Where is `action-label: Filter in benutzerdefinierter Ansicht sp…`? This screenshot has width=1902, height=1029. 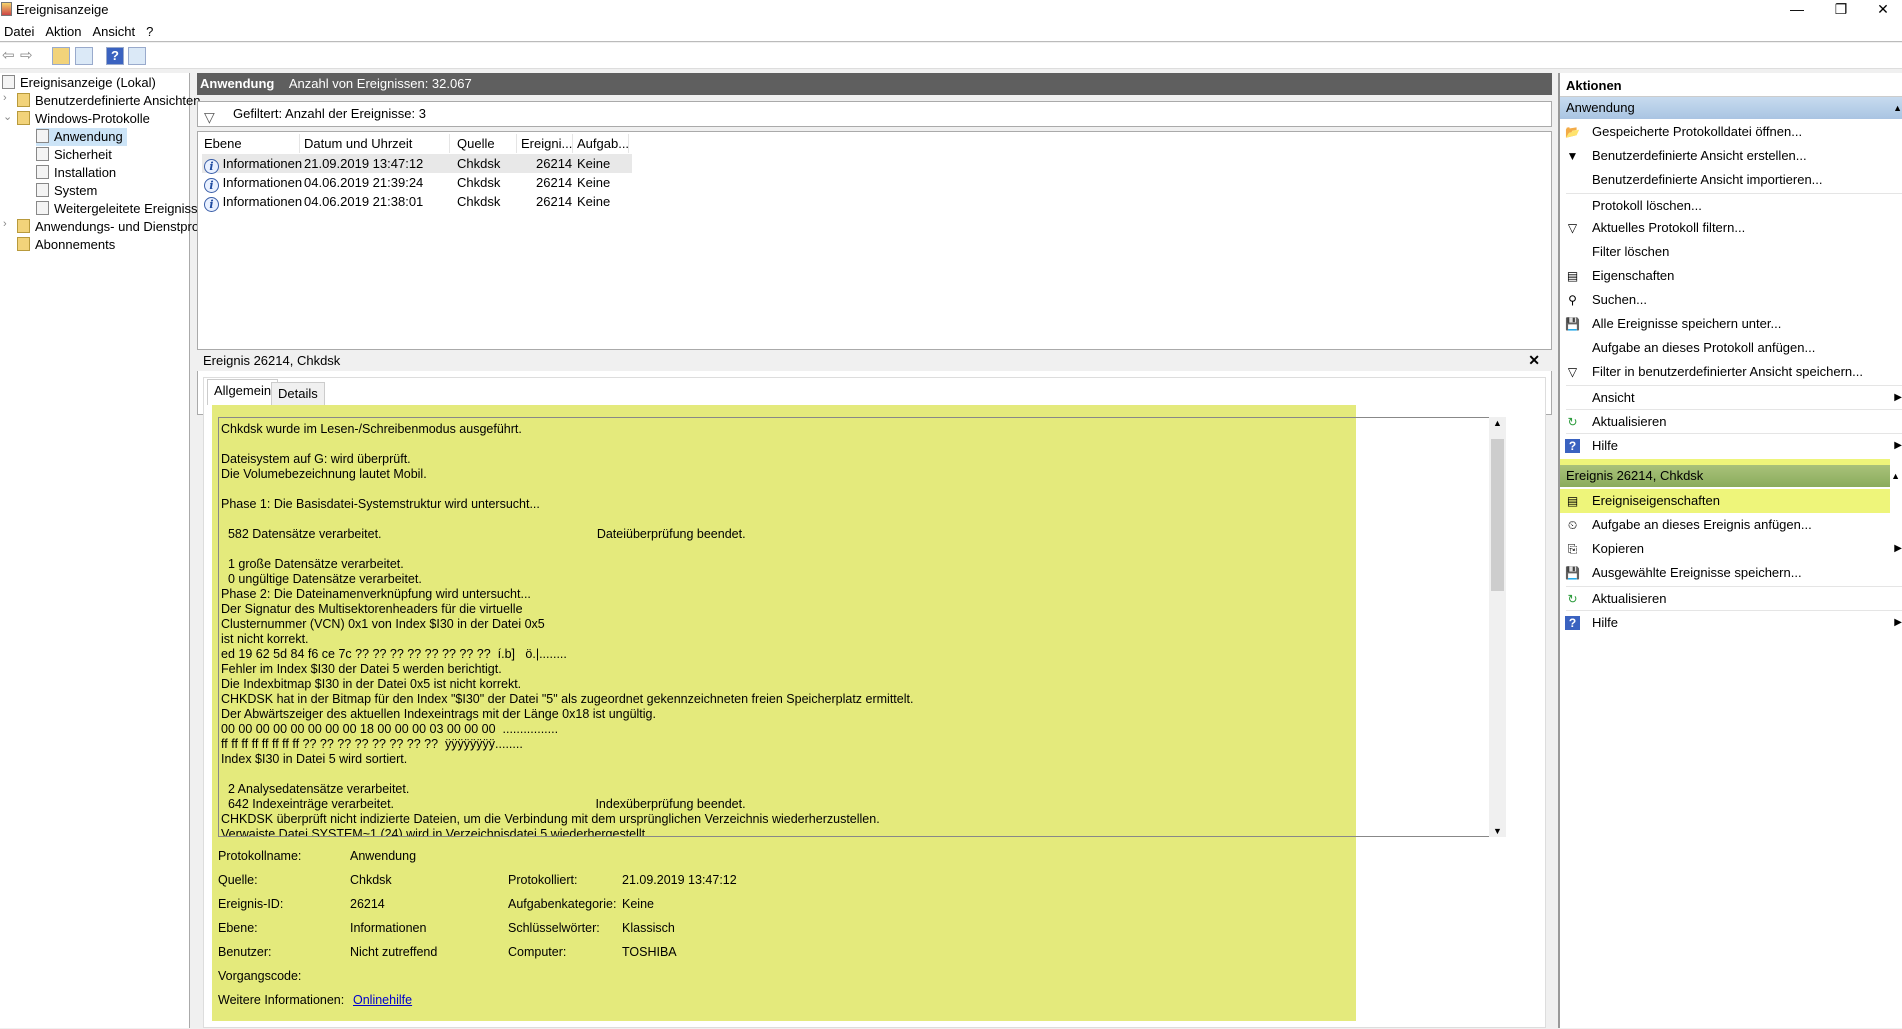 action-label: Filter in benutzerdefinierter Ansicht sp… is located at coordinates (1727, 371).